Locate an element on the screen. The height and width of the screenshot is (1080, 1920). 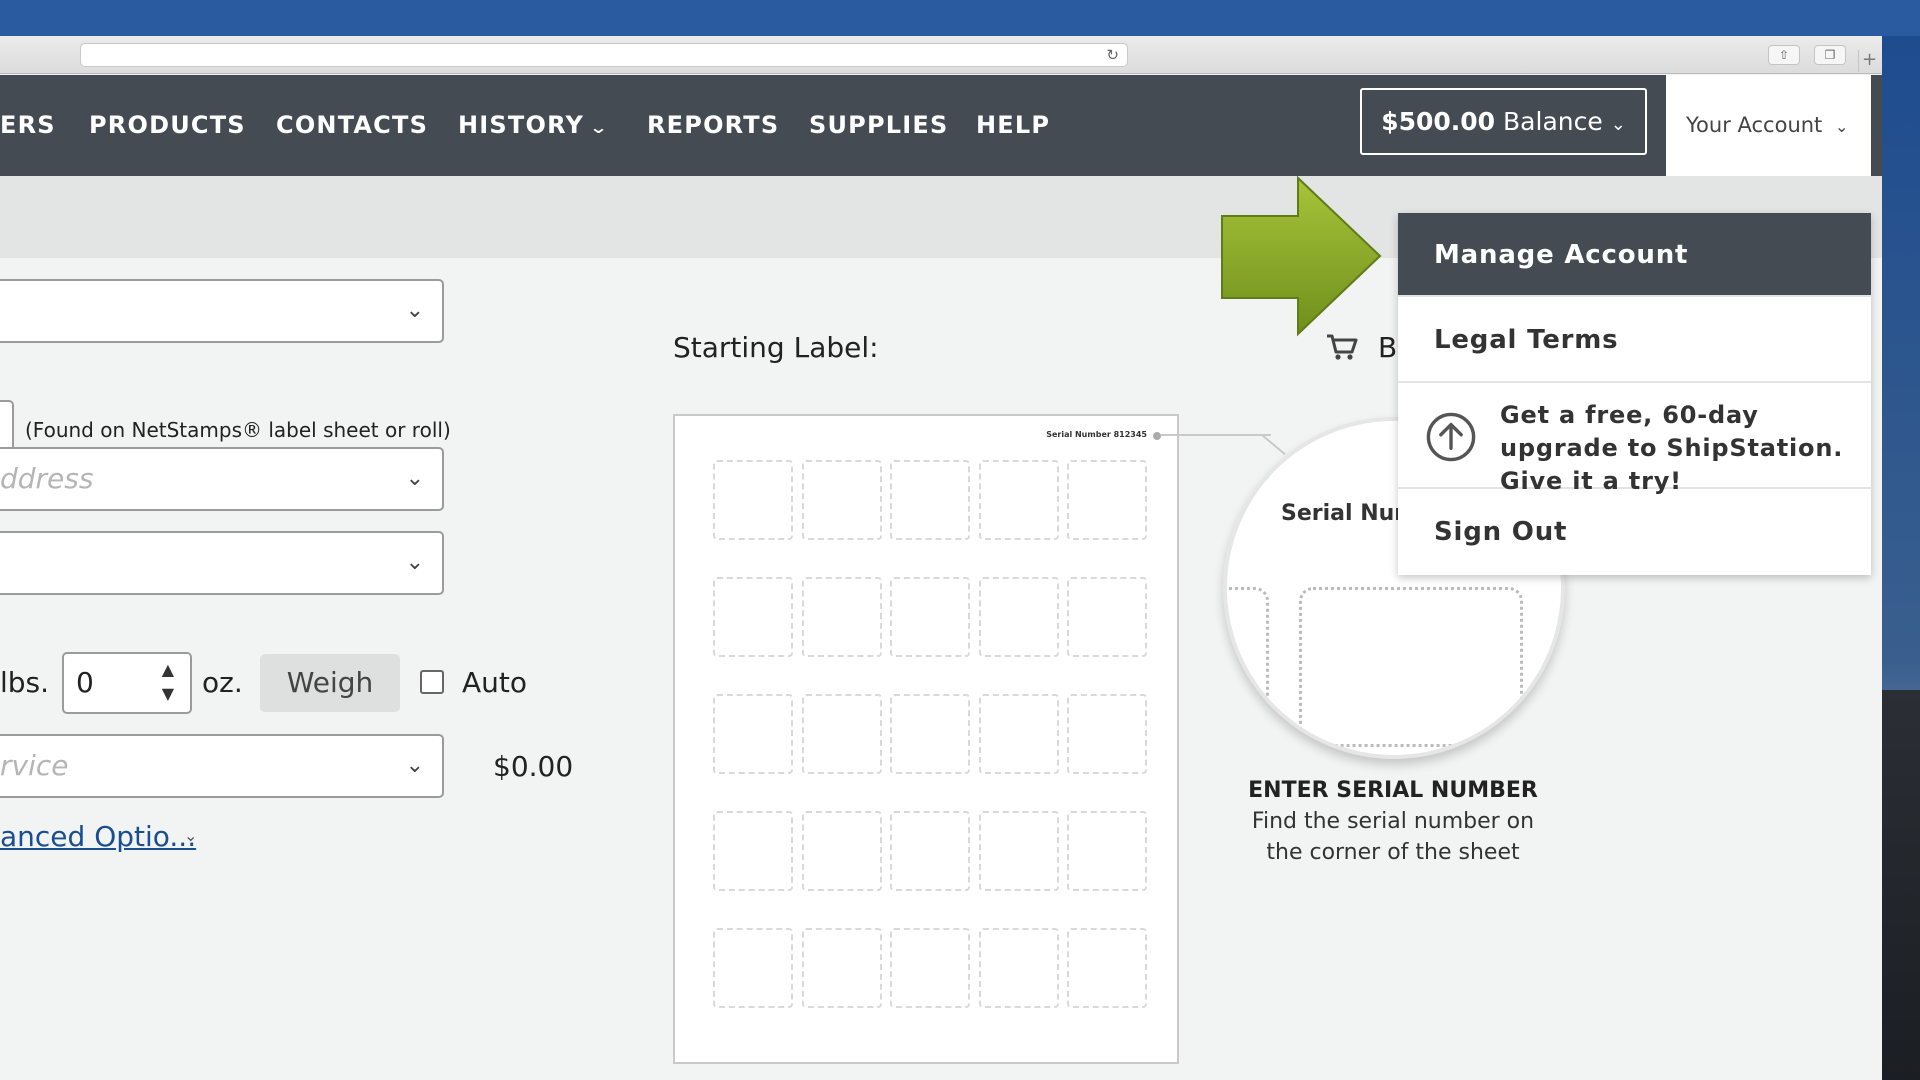
reload-icon: ↻ is located at coordinates (1112, 55).